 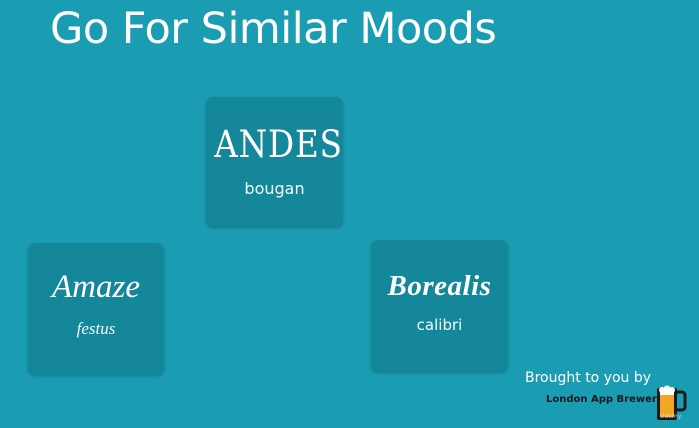 I want to click on font-name-label: festus, so click(x=96, y=328).